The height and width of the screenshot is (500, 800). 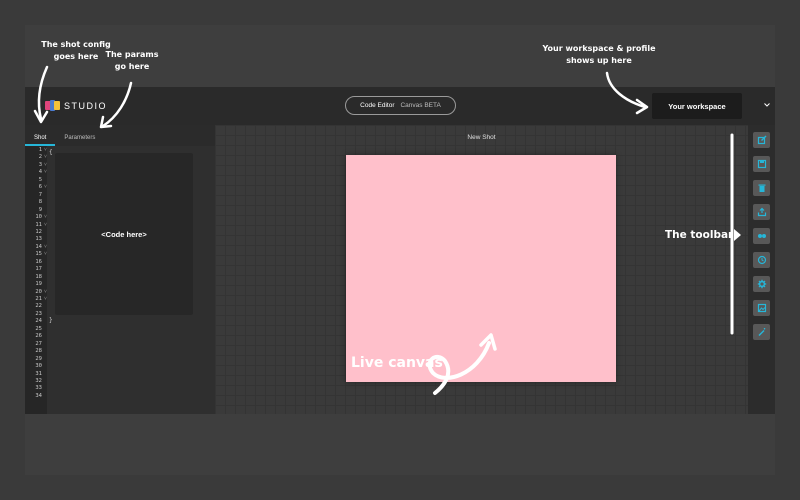 I want to click on image-icon, so click(x=761, y=308).